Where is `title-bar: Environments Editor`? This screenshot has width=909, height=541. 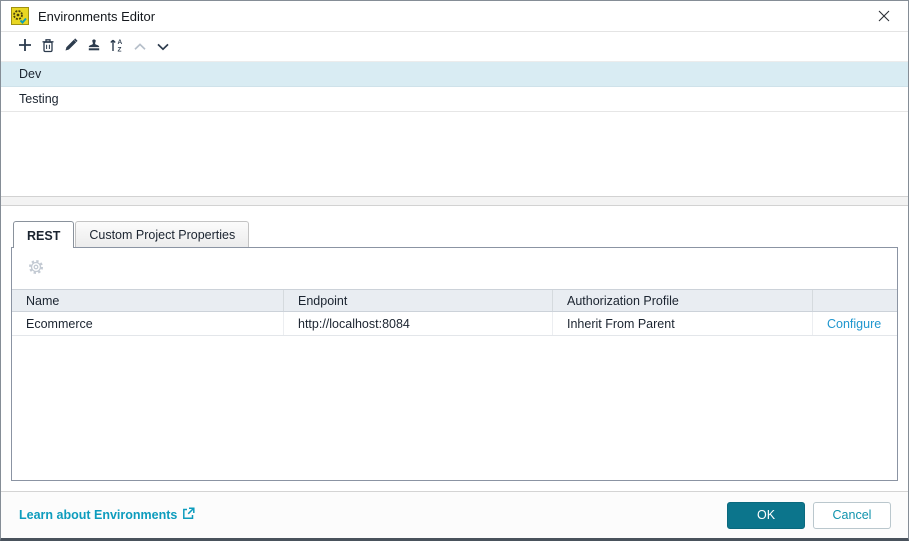
title-bar: Environments Editor is located at coordinates (454, 16).